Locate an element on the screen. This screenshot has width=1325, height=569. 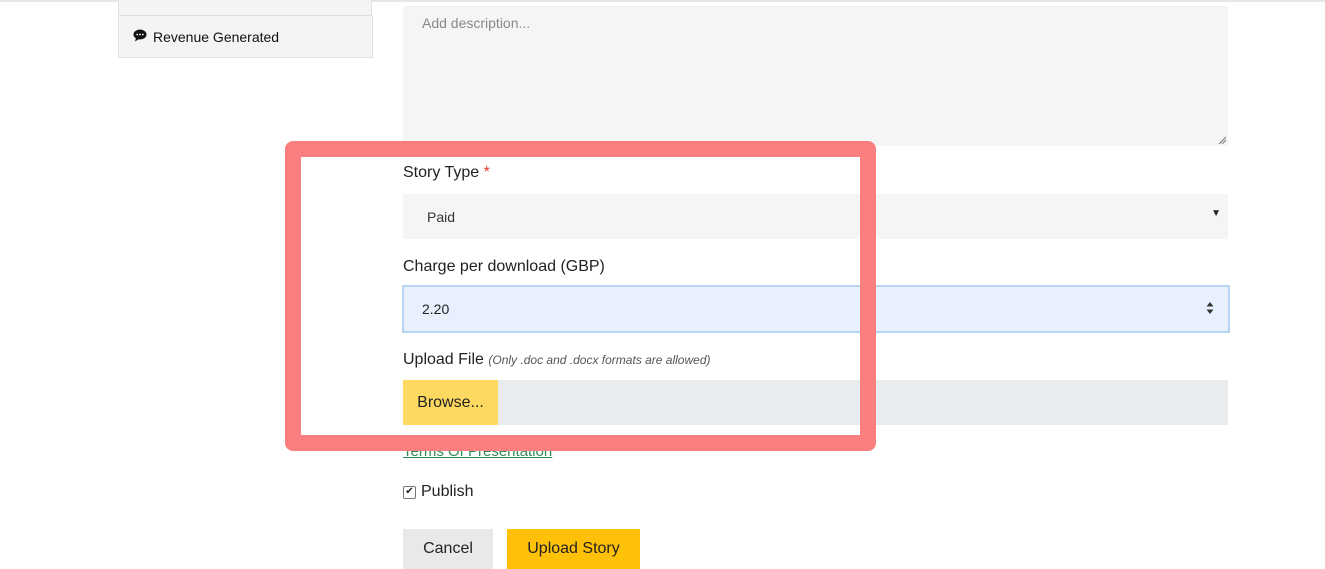
number-spinner-icon is located at coordinates (1210, 308).